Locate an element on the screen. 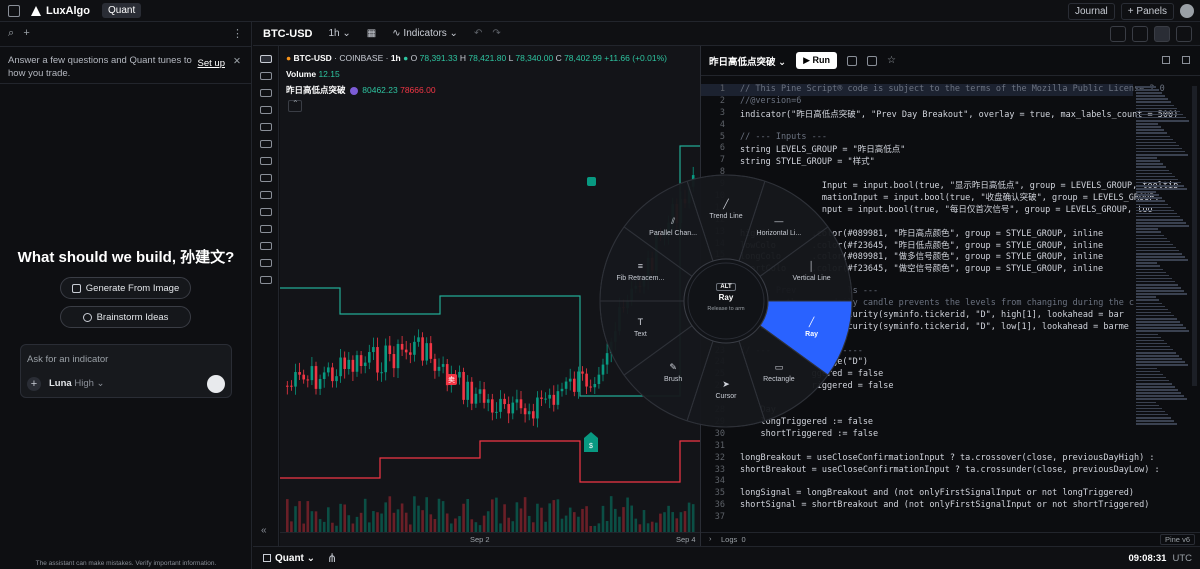 This screenshot has width=1200, height=569. script-name: 昨日高低点突破 ⌄ is located at coordinates (747, 61).